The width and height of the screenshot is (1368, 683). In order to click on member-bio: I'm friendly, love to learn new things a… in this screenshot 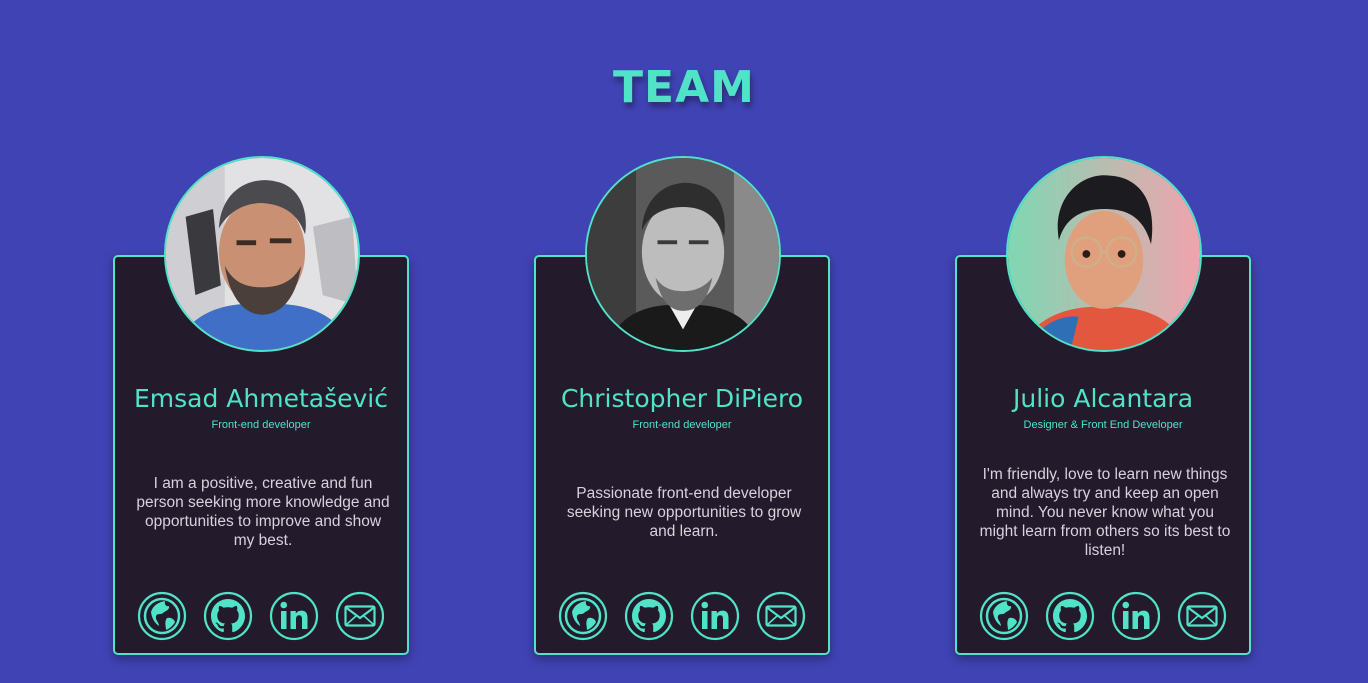, I will do `click(1105, 512)`.